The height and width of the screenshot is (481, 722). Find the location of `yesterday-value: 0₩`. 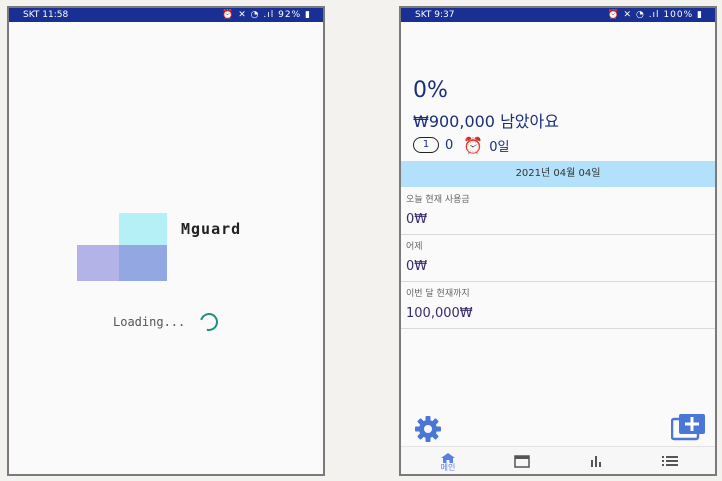

yesterday-value: 0₩ is located at coordinates (417, 266).